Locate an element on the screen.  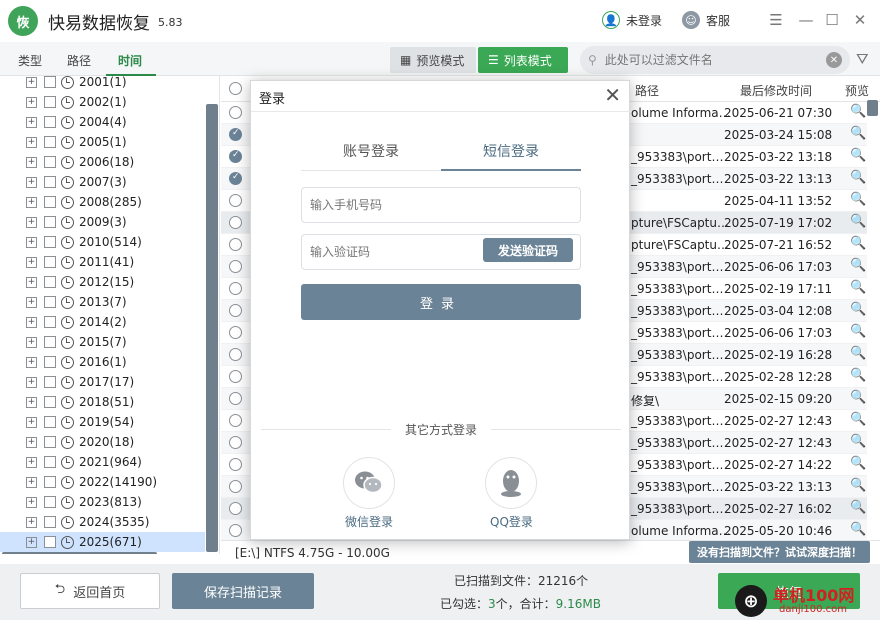
tree-item: +2012(15) is located at coordinates (102, 282).